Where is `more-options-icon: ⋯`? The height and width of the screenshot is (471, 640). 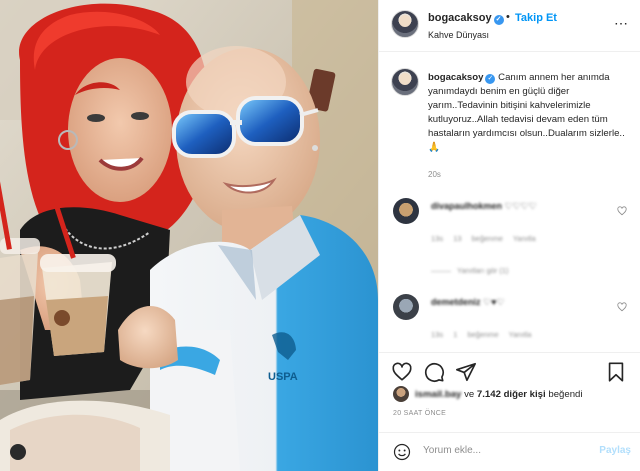 more-options-icon: ⋯ is located at coordinates (621, 23).